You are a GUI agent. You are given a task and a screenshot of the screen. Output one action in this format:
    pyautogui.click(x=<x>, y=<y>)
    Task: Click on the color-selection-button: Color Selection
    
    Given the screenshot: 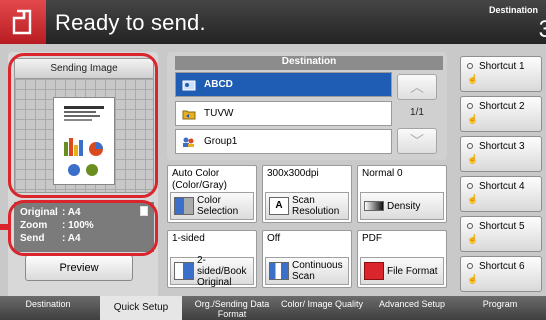 What is the action you would take?
    pyautogui.click(x=212, y=206)
    